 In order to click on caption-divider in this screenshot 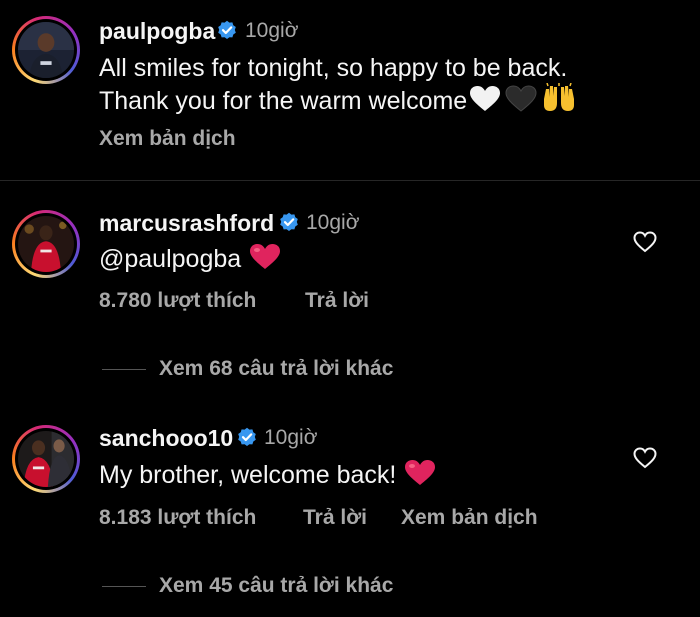, I will do `click(350, 180)`.